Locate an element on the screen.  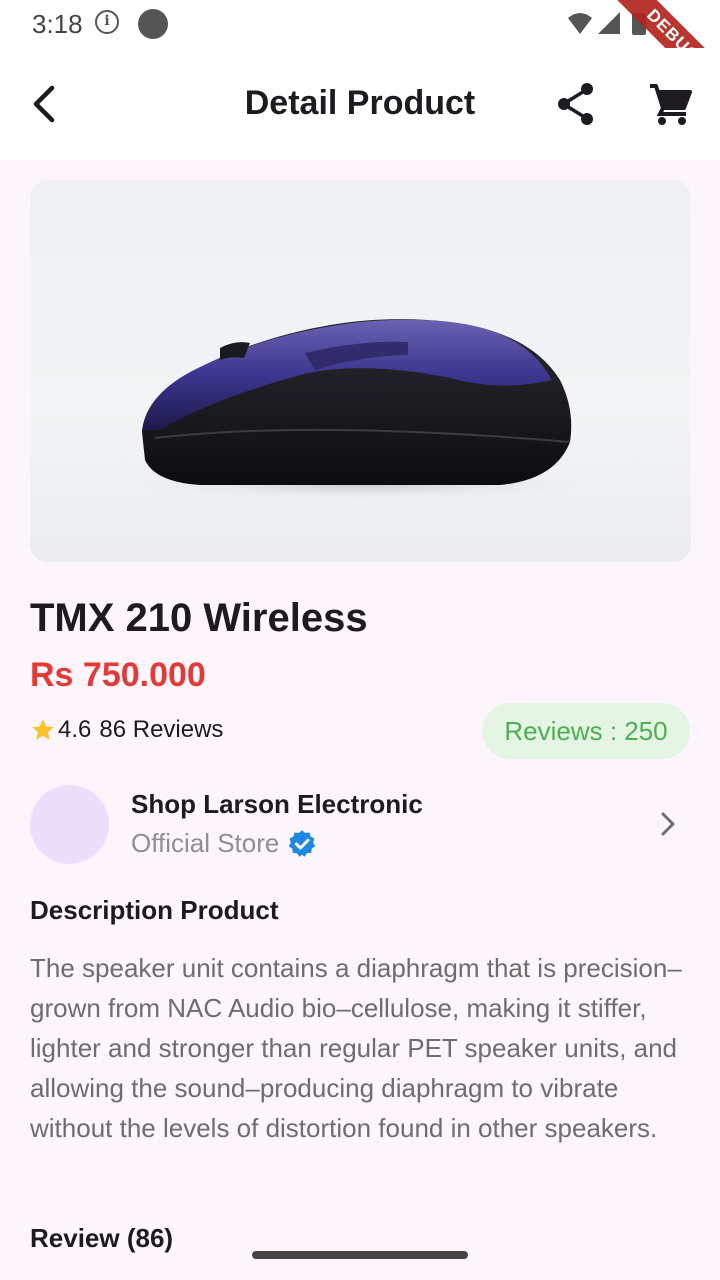
page-title: Detail Product is located at coordinates (360, 103).